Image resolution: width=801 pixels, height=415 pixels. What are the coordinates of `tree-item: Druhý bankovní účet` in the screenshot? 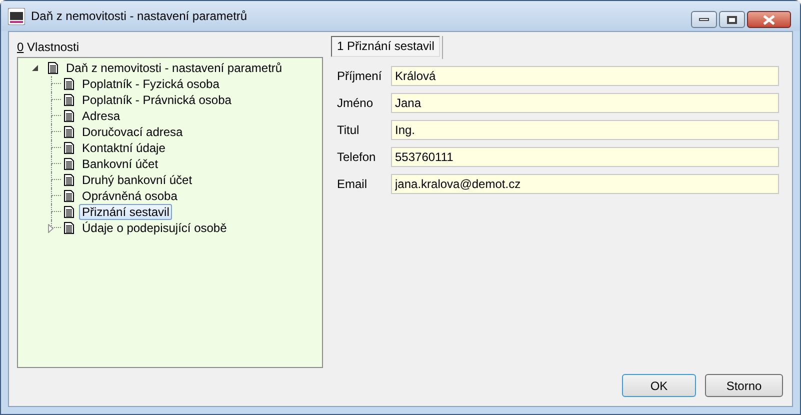 It's located at (137, 180).